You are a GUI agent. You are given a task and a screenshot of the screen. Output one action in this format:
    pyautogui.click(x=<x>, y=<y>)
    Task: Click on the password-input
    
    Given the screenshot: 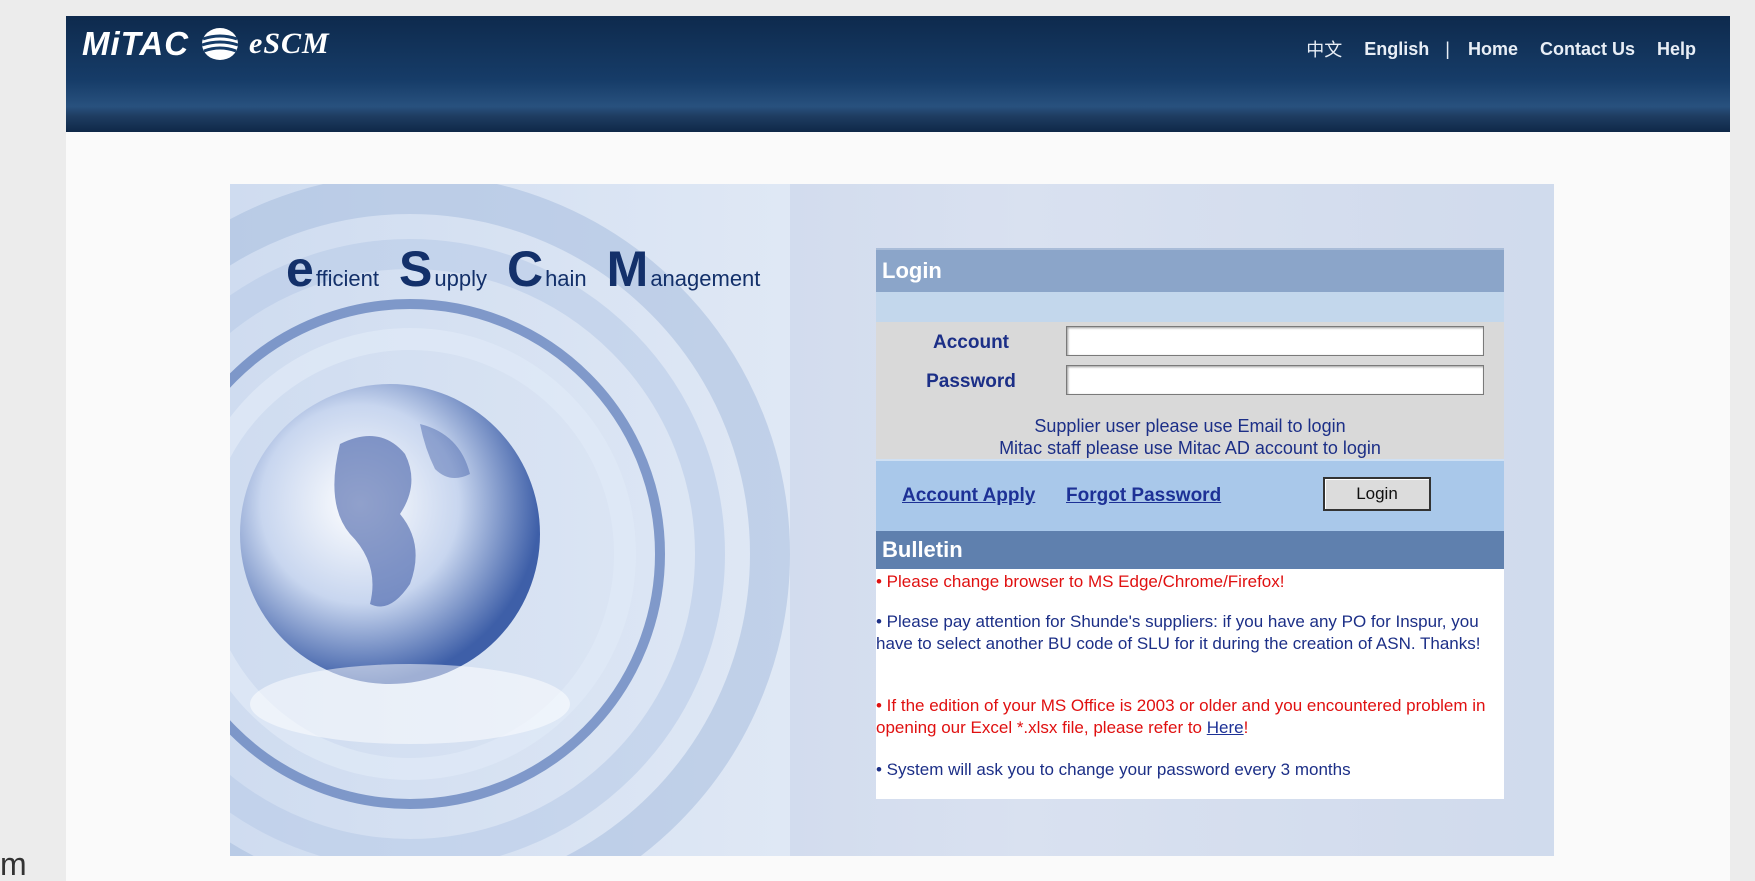 What is the action you would take?
    pyautogui.click(x=1275, y=380)
    